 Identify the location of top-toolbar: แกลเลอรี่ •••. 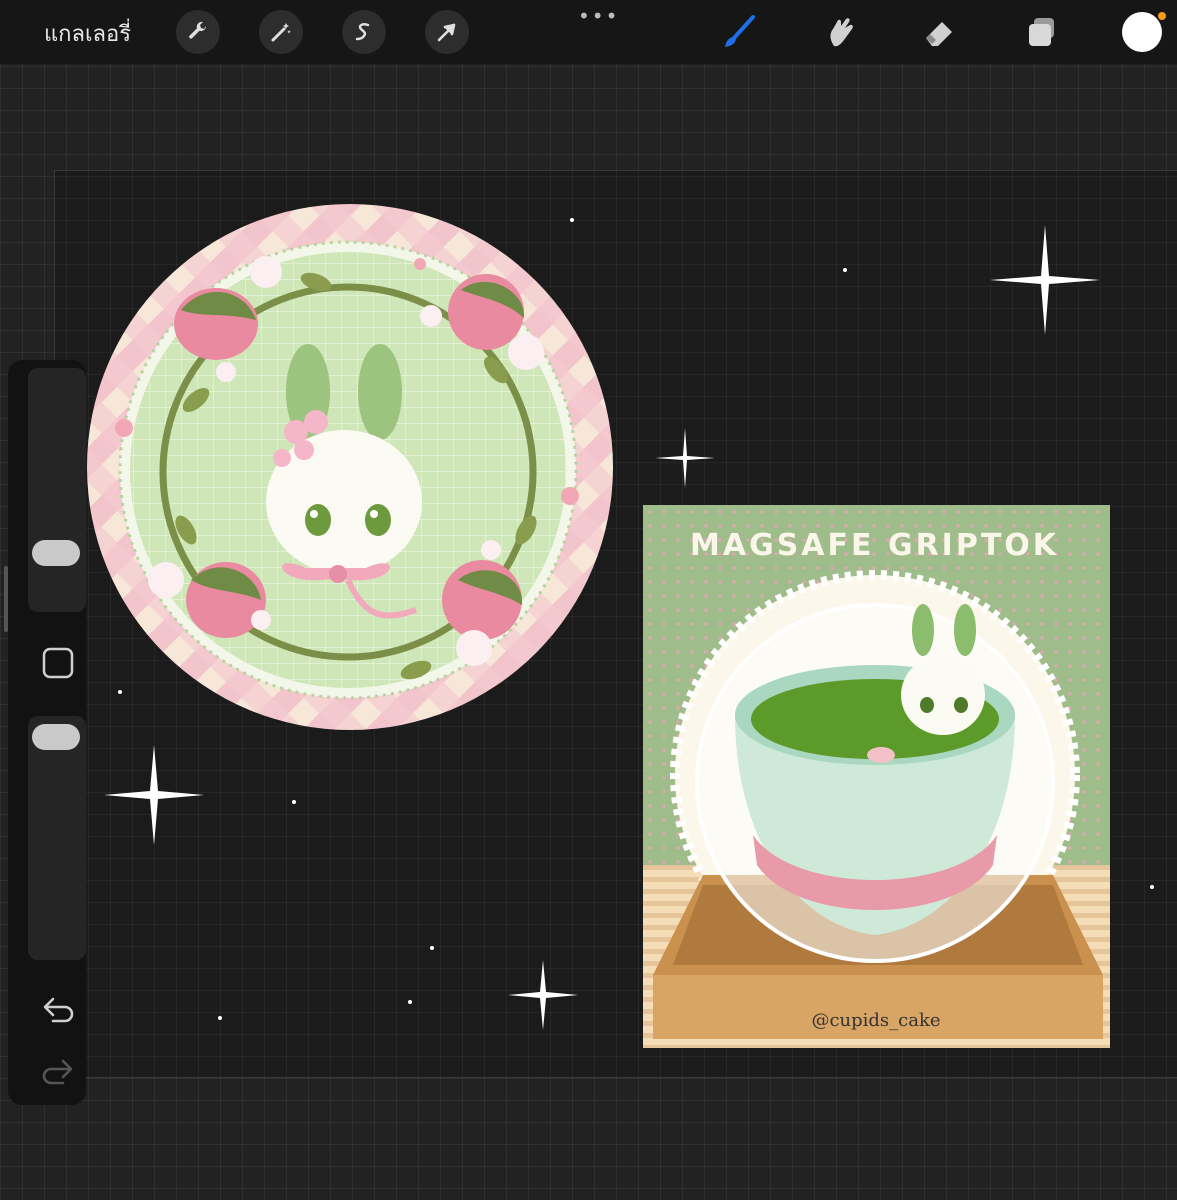
(588, 32).